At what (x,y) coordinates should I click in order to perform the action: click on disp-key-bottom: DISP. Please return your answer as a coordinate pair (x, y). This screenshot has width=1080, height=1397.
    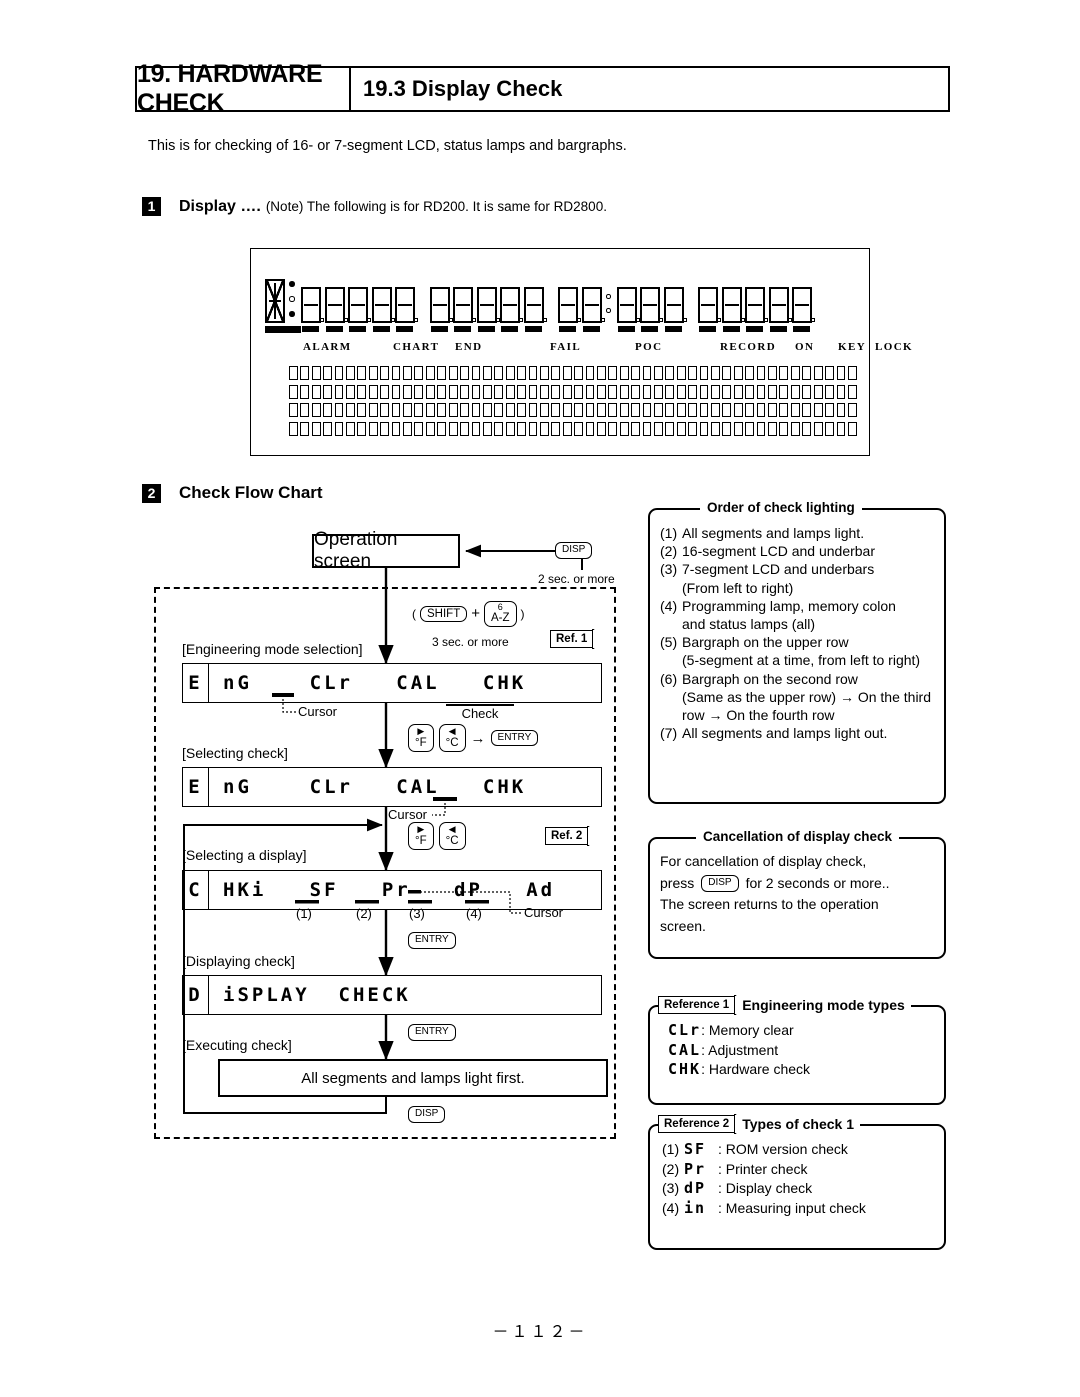
    Looking at the image, I should click on (427, 1114).